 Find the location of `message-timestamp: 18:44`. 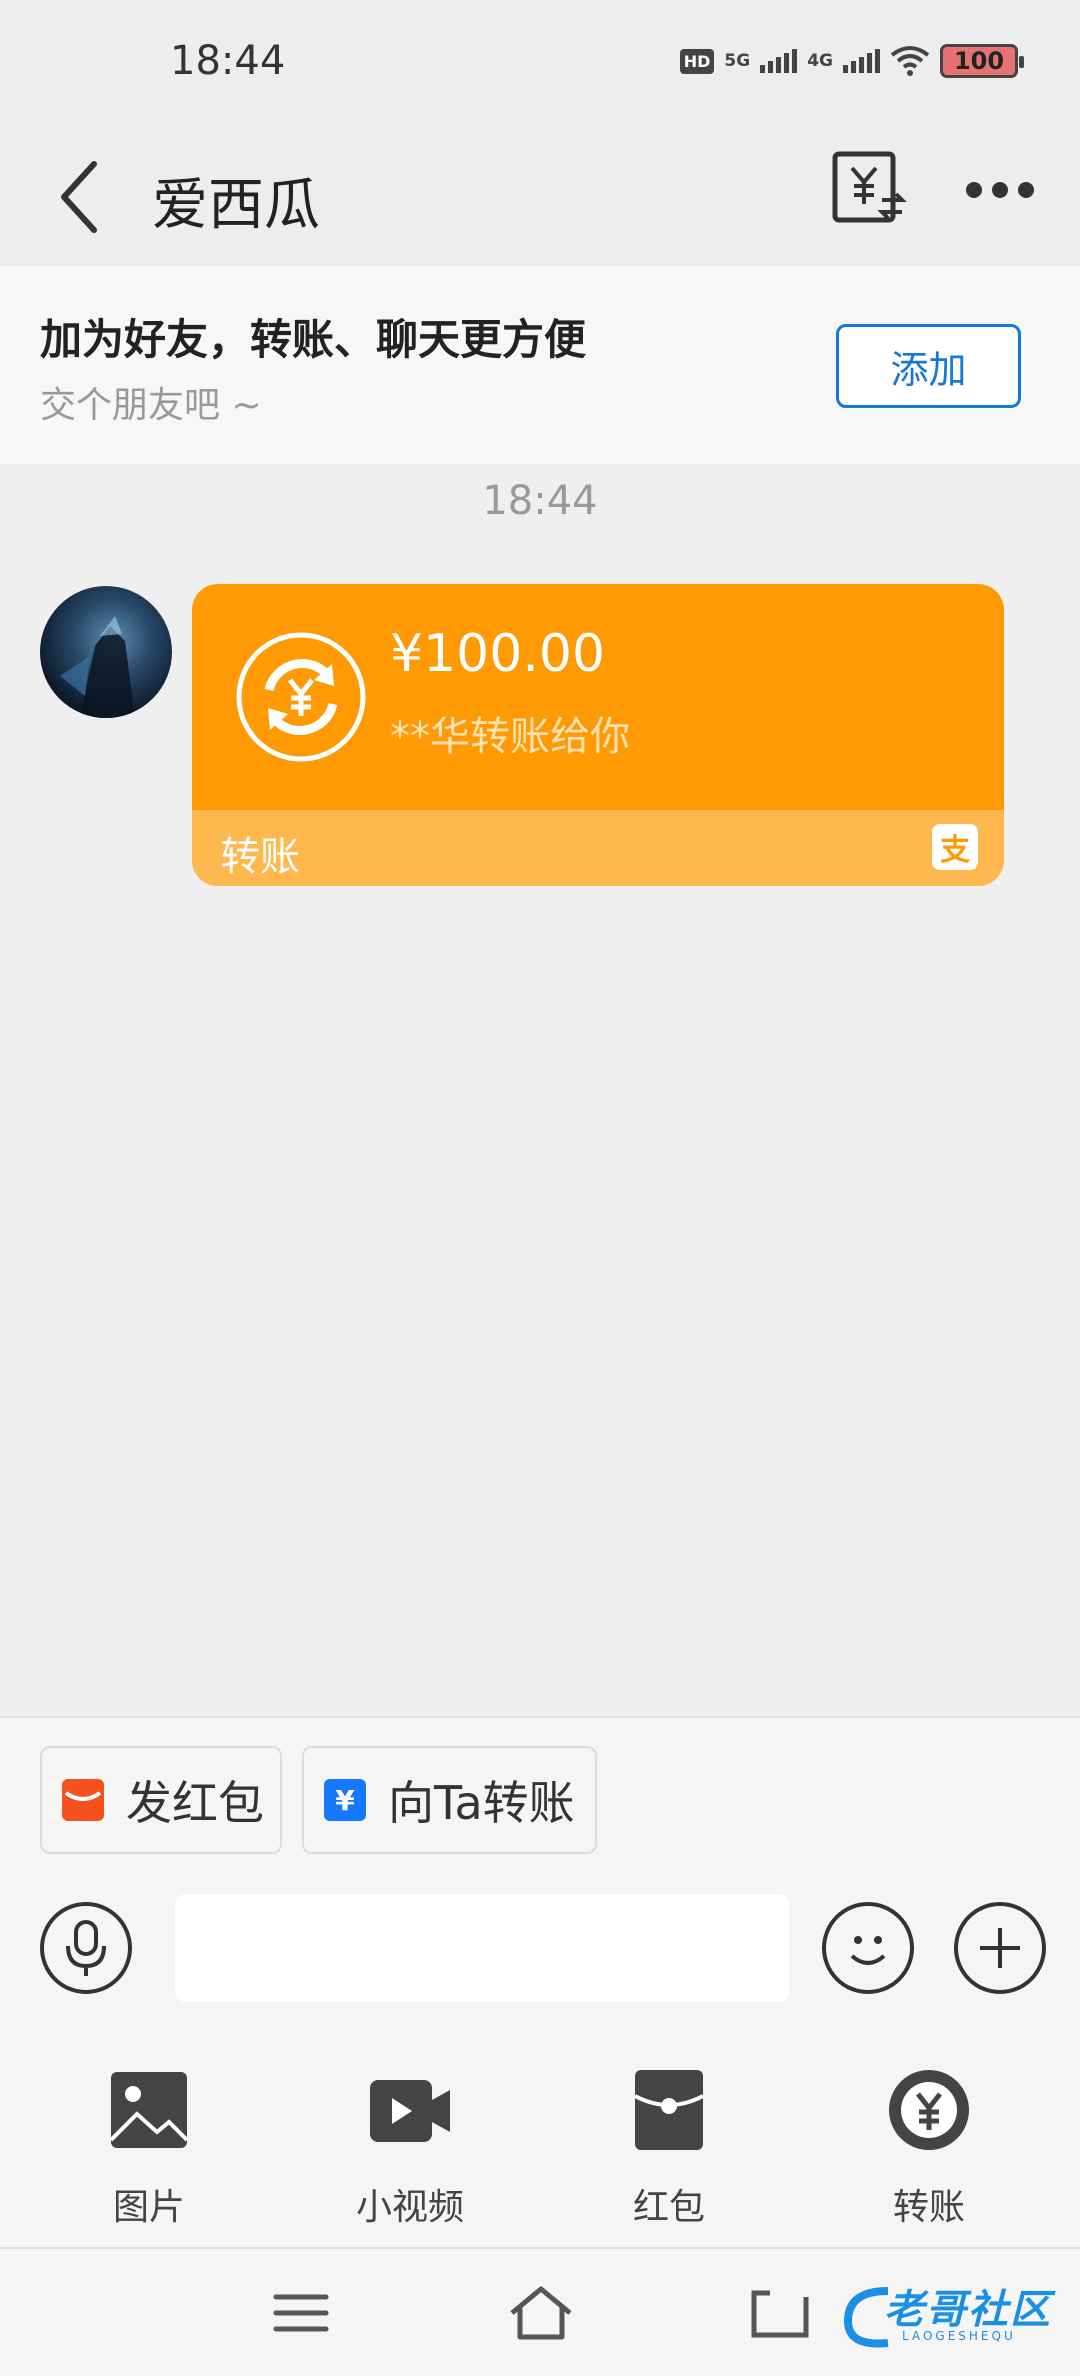

message-timestamp: 18:44 is located at coordinates (540, 501).